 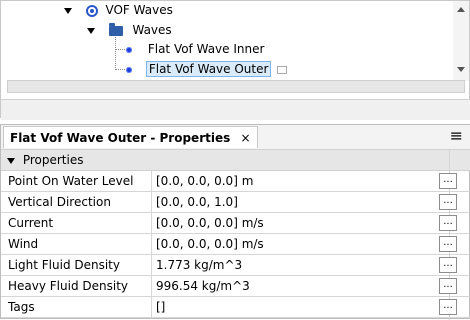 I want to click on properties-tab: Flat Vof Wave Outer - Properties ×, so click(x=130, y=137).